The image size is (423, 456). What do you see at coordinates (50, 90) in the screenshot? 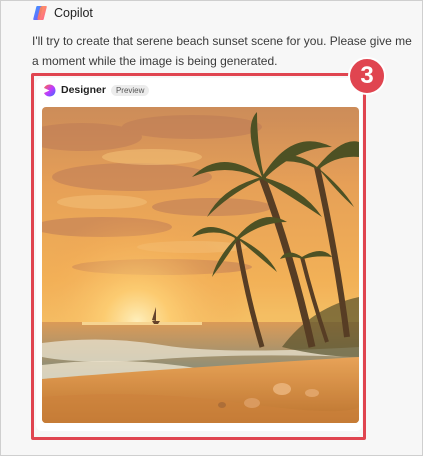
I see `designer-logo-icon` at bounding box center [50, 90].